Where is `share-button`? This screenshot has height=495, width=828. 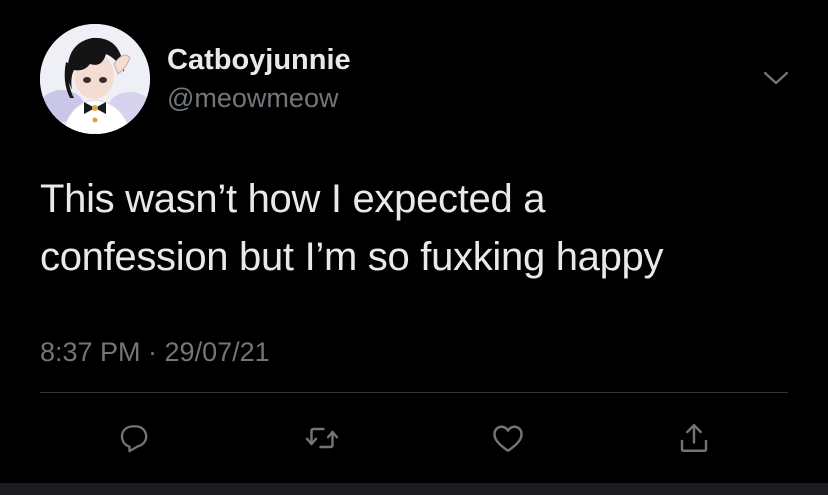
share-button is located at coordinates (694, 438).